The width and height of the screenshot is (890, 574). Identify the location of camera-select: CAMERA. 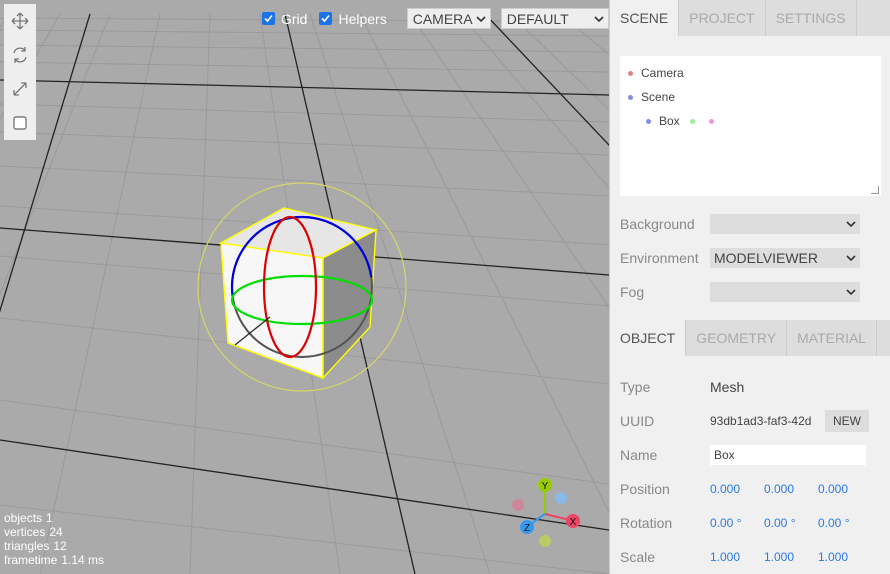
(448, 18).